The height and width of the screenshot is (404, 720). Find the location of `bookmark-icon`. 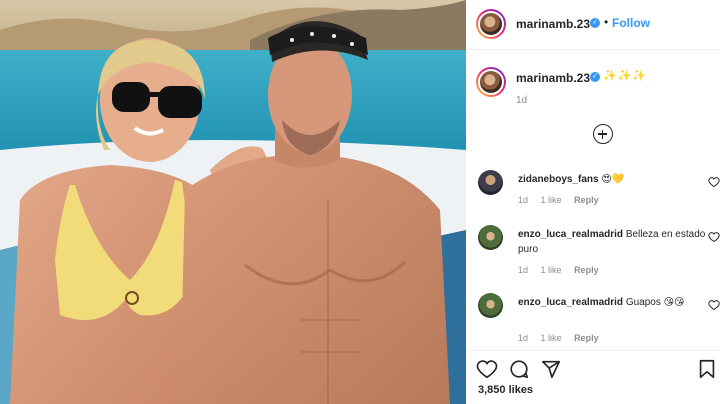

bookmark-icon is located at coordinates (707, 369).